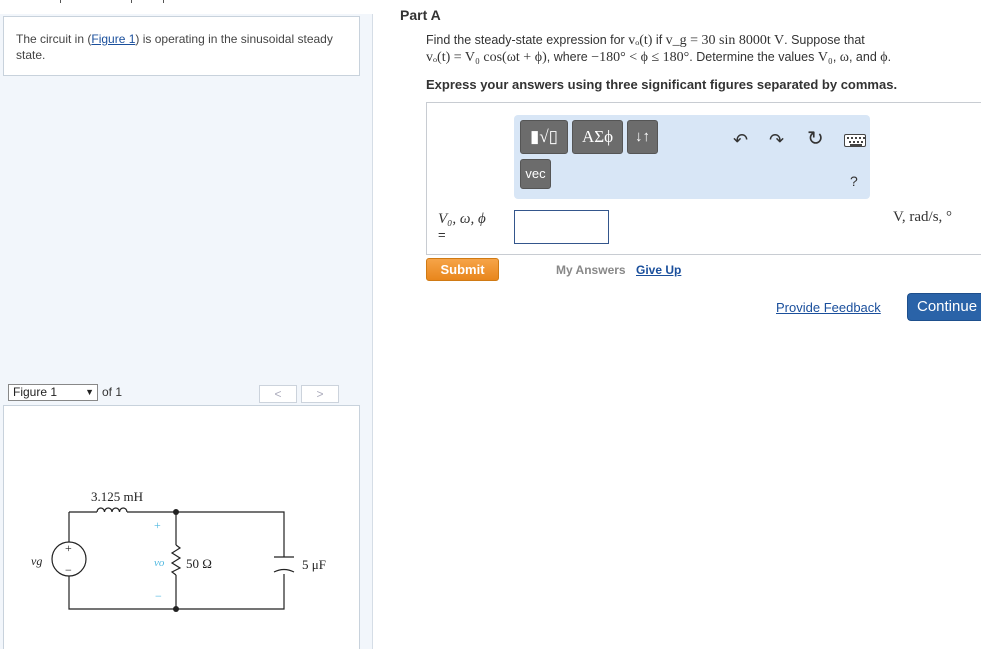 Image resolution: width=981 pixels, height=649 pixels. Describe the element at coordinates (420, 15) in the screenshot. I see `part-title: Part A` at that location.